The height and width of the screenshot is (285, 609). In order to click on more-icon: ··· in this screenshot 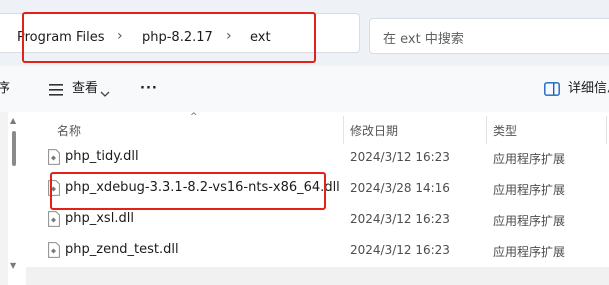, I will do `click(149, 89)`.